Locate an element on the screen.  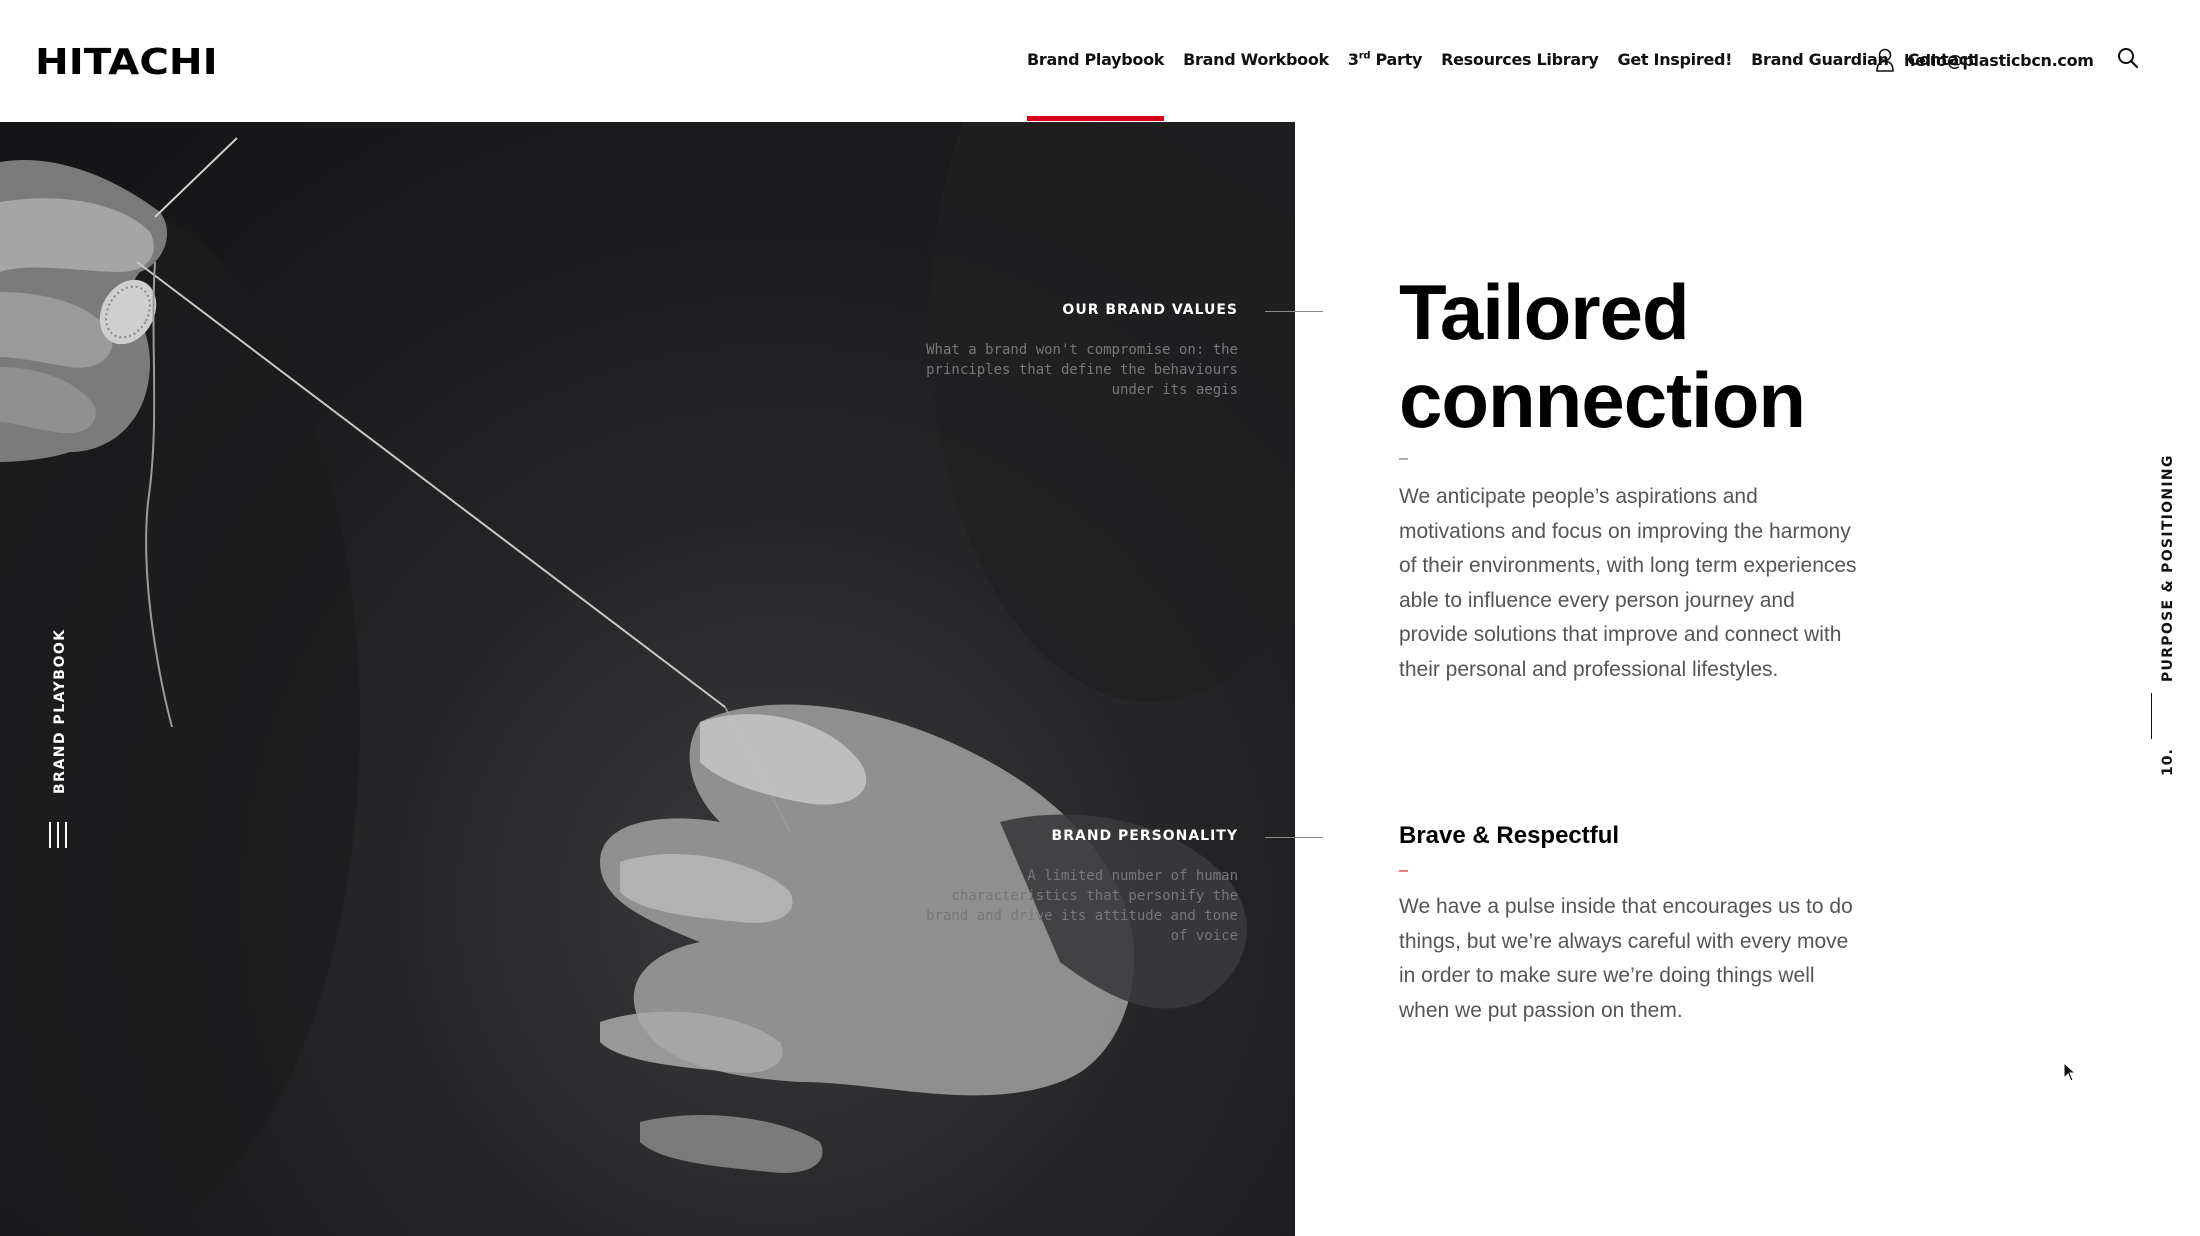
user-icon is located at coordinates (1885, 60).